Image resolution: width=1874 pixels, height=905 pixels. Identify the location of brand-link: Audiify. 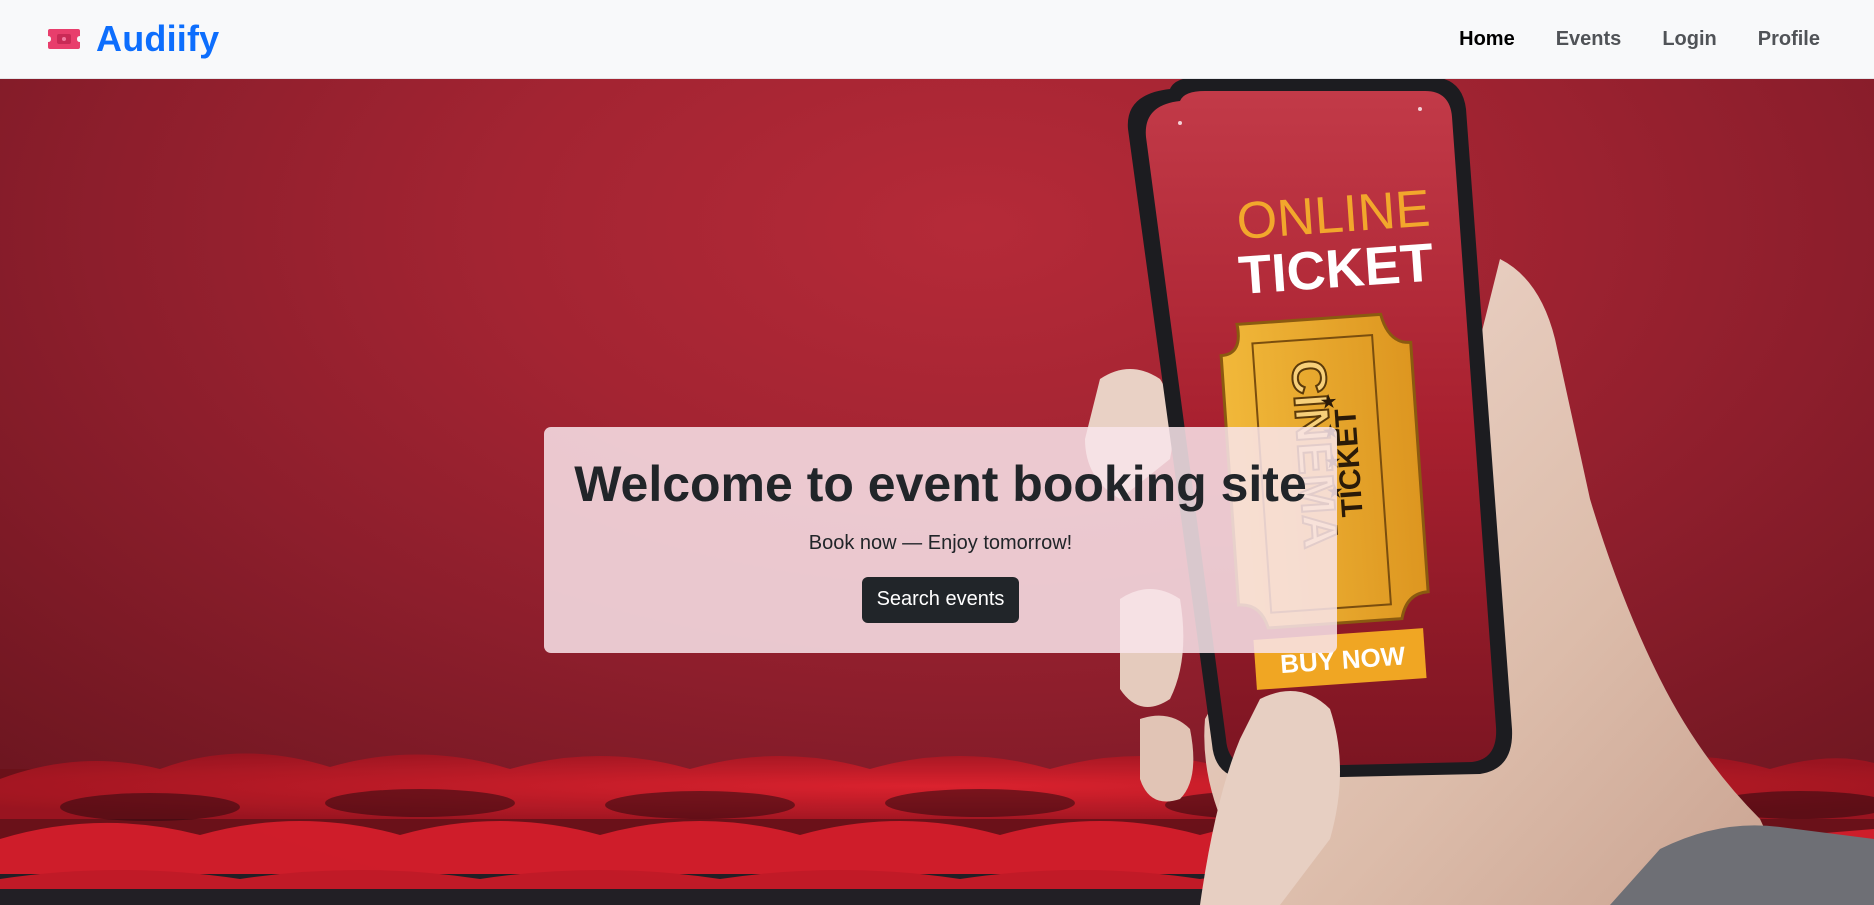
(132, 39).